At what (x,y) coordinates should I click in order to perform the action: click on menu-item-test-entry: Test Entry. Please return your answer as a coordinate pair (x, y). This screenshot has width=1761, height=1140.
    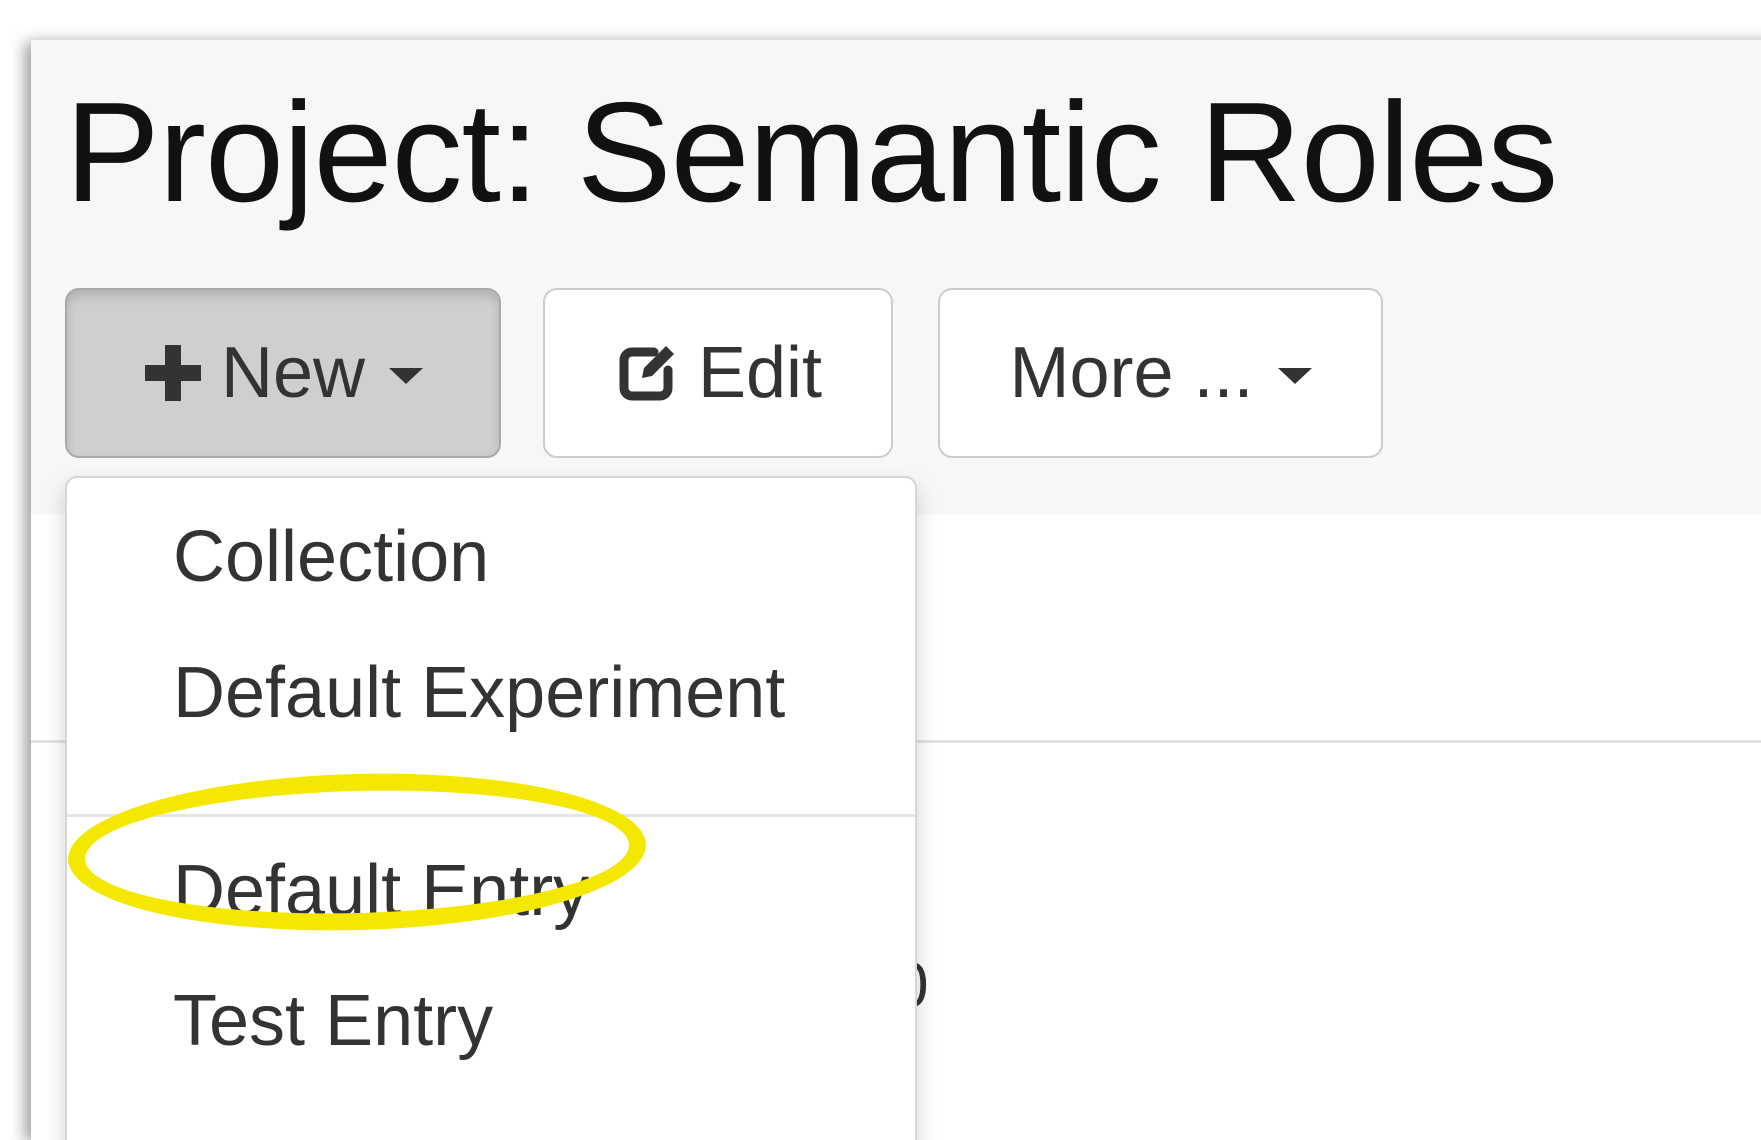
    Looking at the image, I should click on (491, 1021).